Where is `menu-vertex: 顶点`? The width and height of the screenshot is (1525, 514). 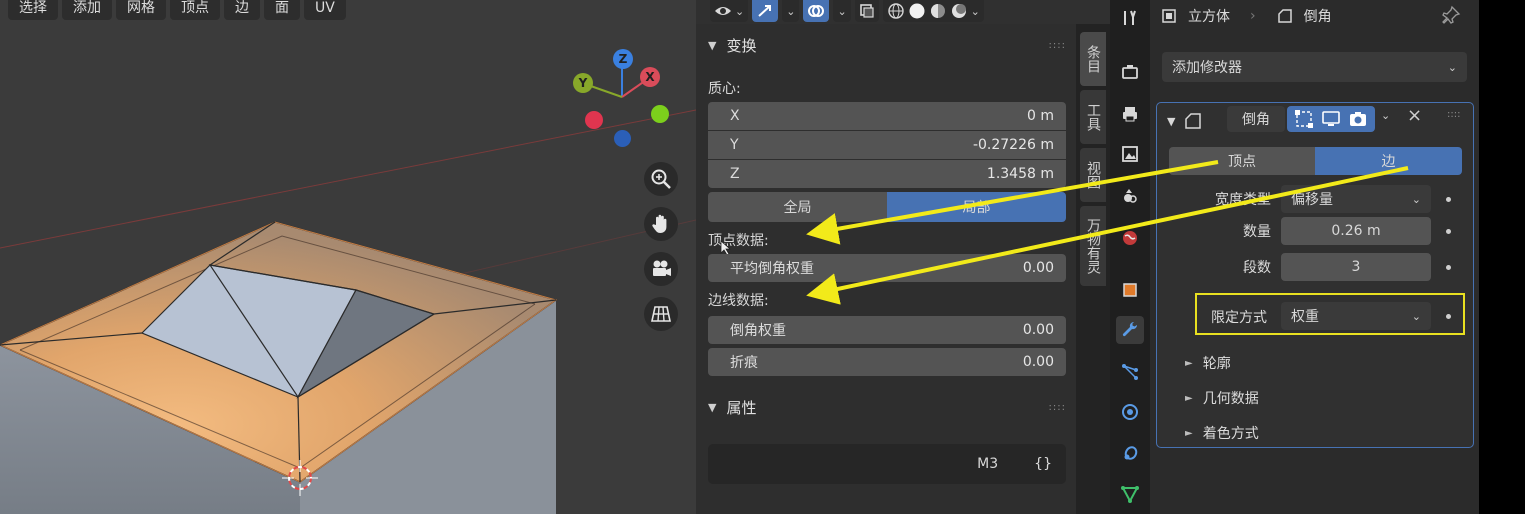
menu-vertex: 顶点 is located at coordinates (195, 10).